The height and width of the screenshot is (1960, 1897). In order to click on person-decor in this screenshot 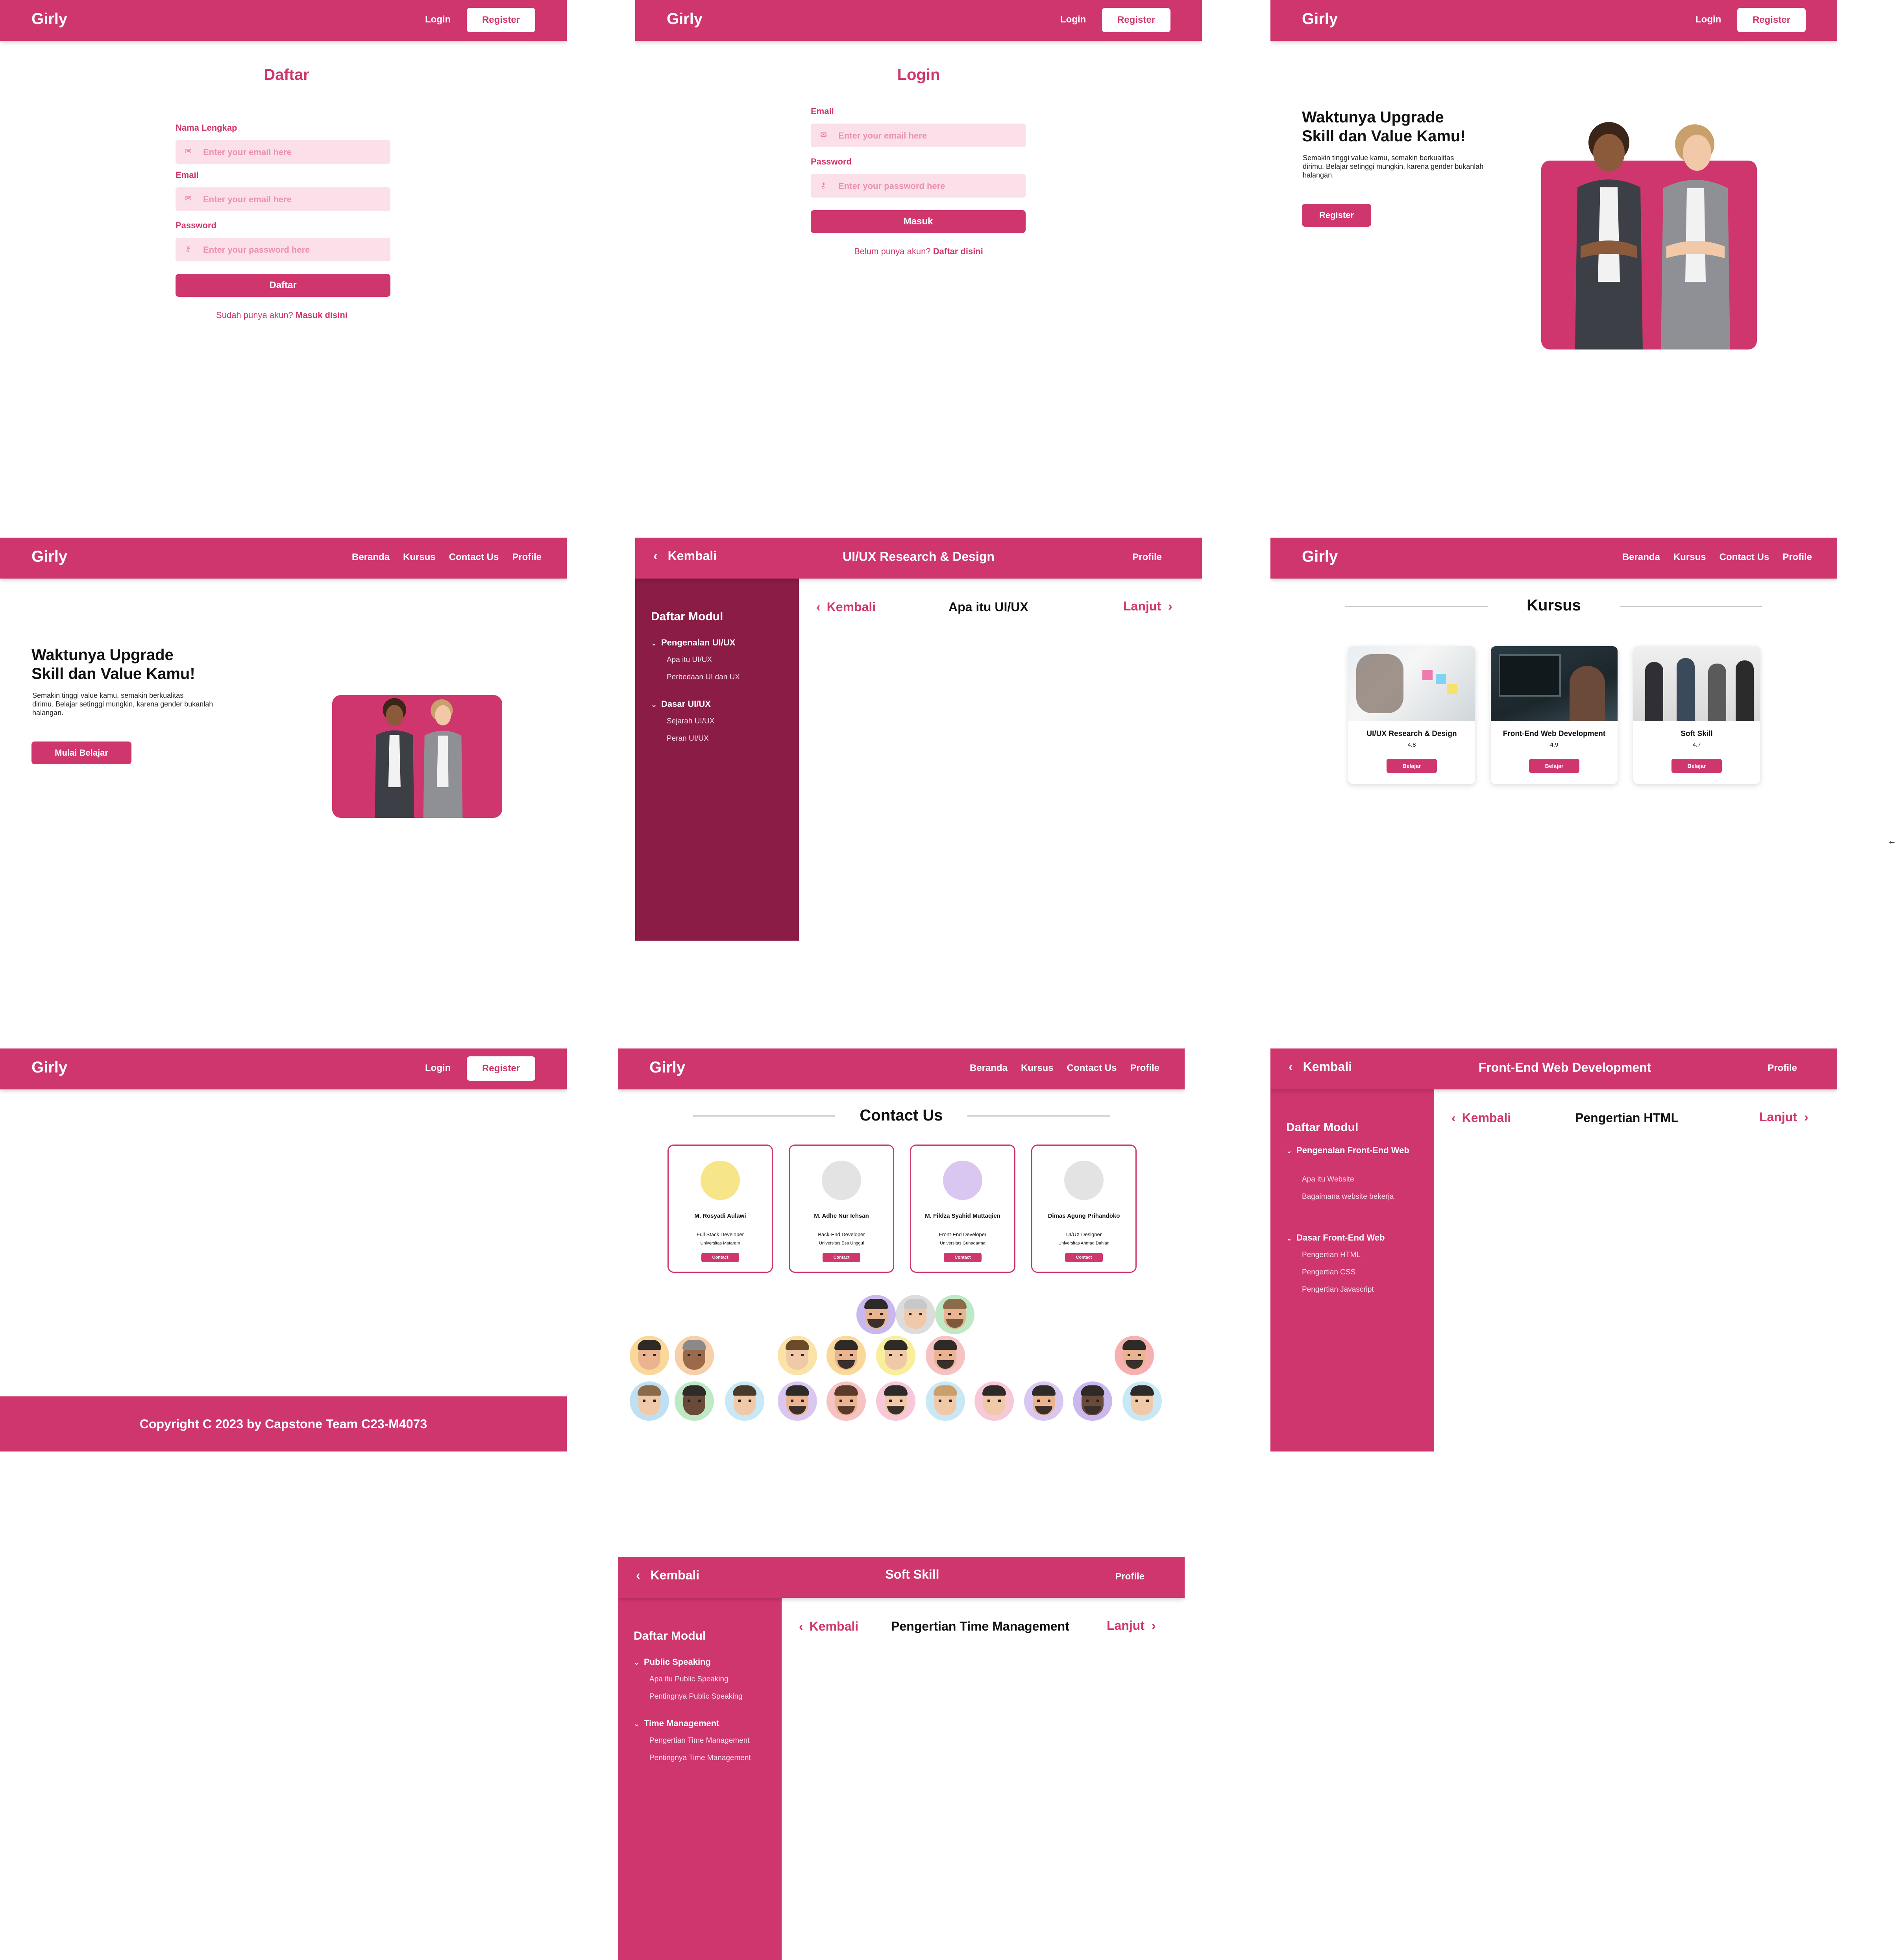, I will do `click(1745, 690)`.